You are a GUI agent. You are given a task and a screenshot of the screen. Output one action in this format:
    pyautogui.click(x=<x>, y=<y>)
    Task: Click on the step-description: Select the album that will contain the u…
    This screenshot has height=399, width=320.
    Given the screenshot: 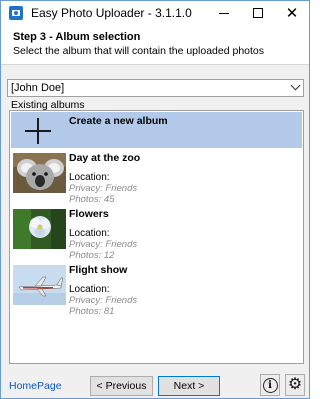 What is the action you would take?
    pyautogui.click(x=139, y=51)
    